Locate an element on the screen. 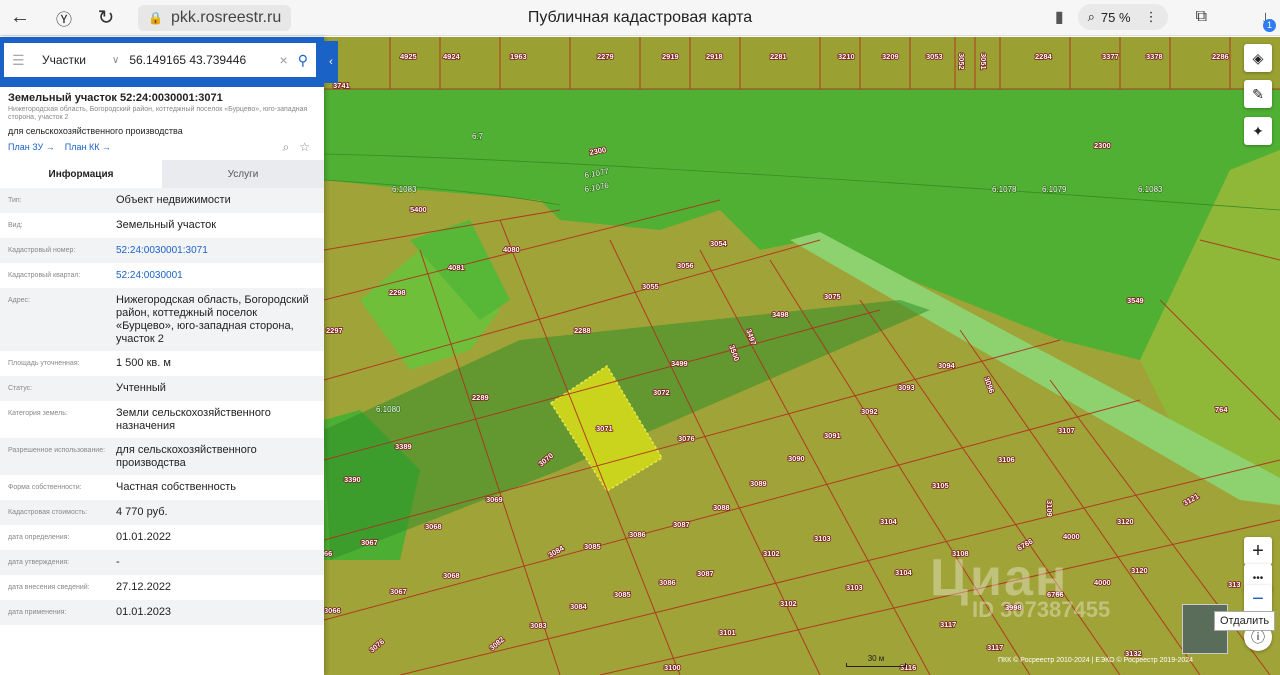 This screenshot has width=1280, height=675. zoom-out-button: − is located at coordinates (1258, 599).